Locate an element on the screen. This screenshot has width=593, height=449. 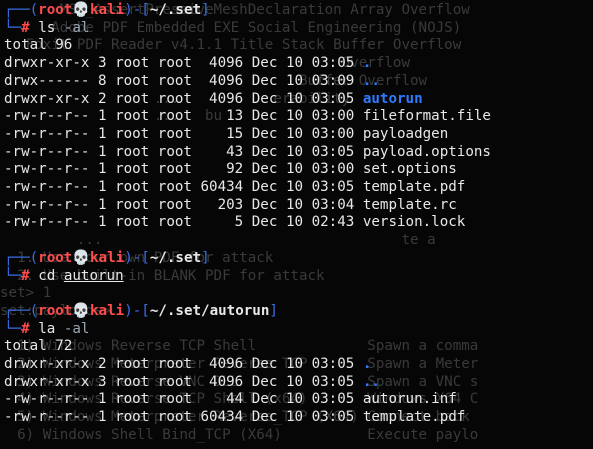
time: 02:43 is located at coordinates (333, 222).